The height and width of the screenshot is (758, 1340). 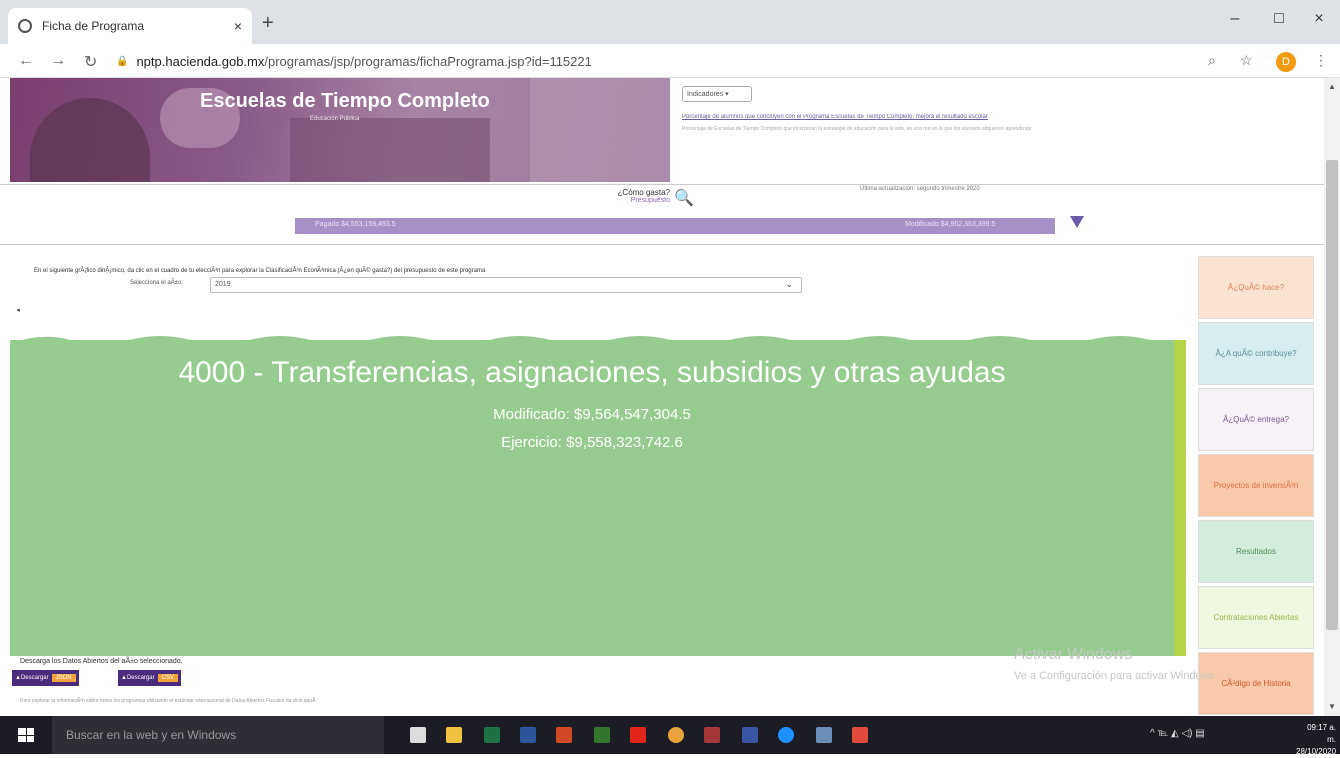 I want to click on sidebar-section-button: Â¿A quÃ© contribuye?, so click(x=1256, y=353).